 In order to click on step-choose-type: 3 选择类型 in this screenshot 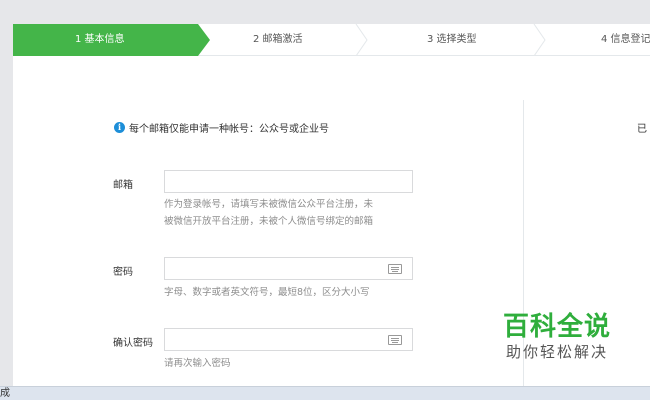, I will do `click(452, 39)`.